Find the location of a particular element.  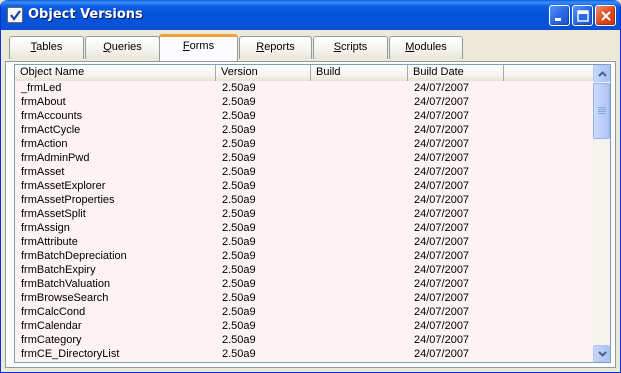

table-row: frmAsset 2.50a9 24/07/2007 is located at coordinates (307, 172).